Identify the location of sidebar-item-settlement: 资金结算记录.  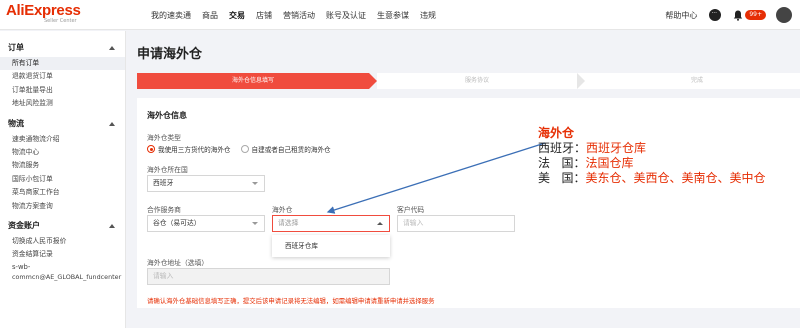
(62, 254).